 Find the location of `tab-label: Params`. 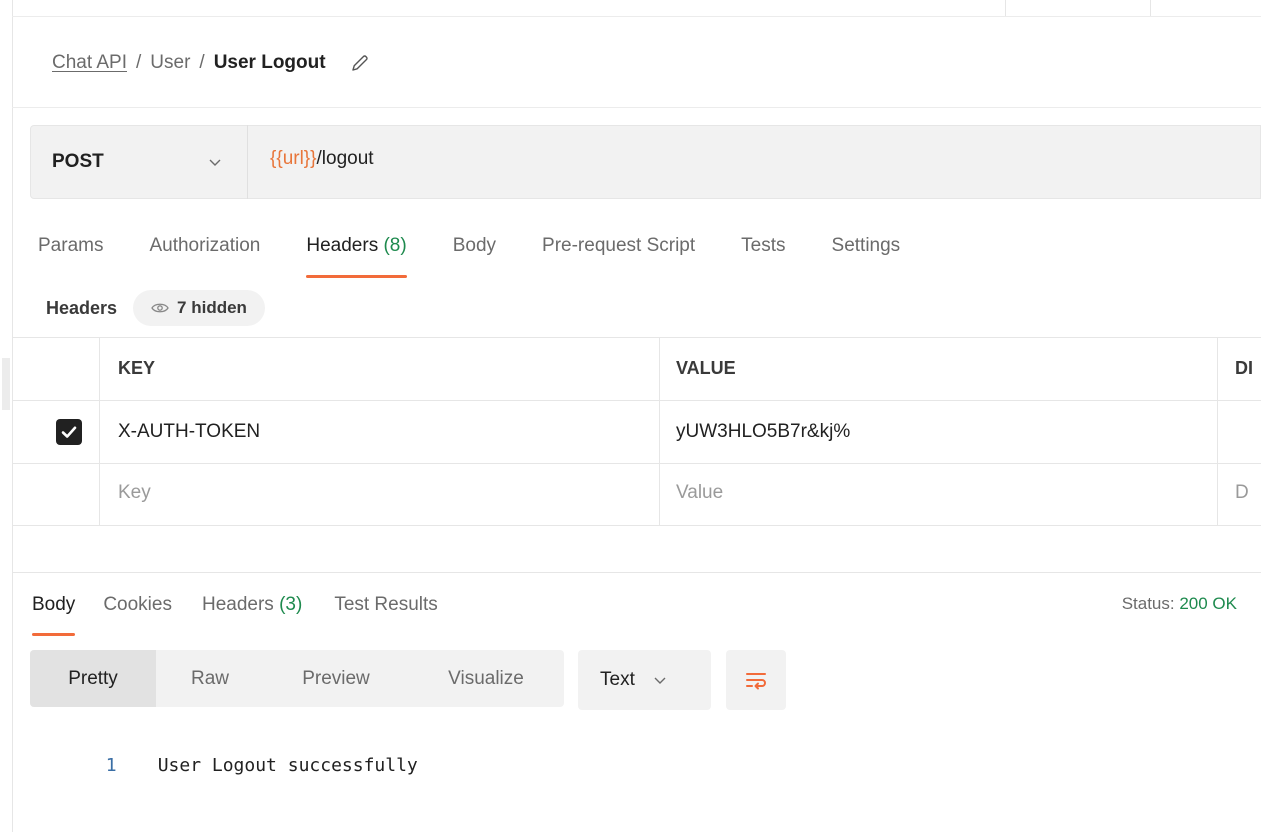

tab-label: Params is located at coordinates (71, 245).